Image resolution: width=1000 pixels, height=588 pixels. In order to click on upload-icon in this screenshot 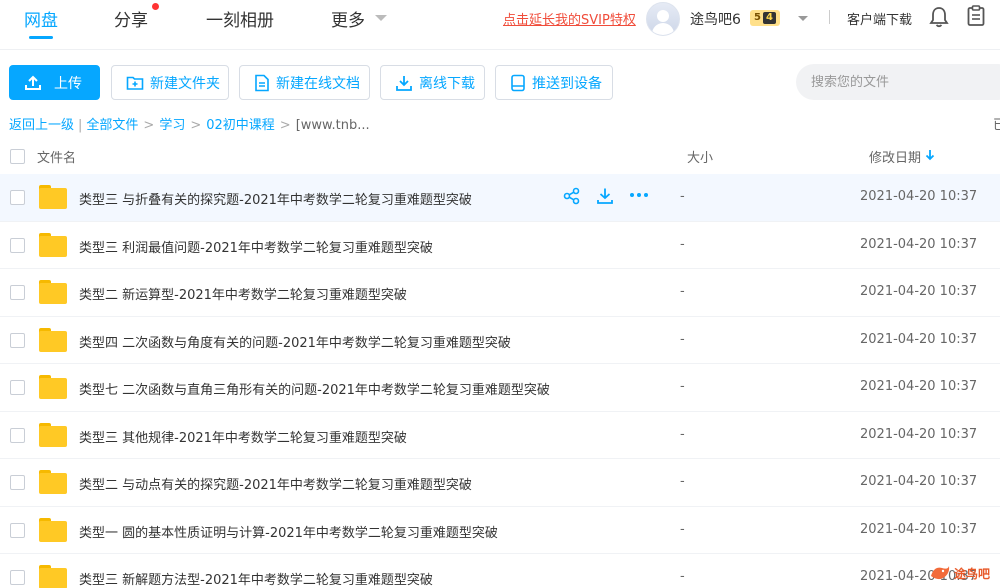, I will do `click(33, 82)`.